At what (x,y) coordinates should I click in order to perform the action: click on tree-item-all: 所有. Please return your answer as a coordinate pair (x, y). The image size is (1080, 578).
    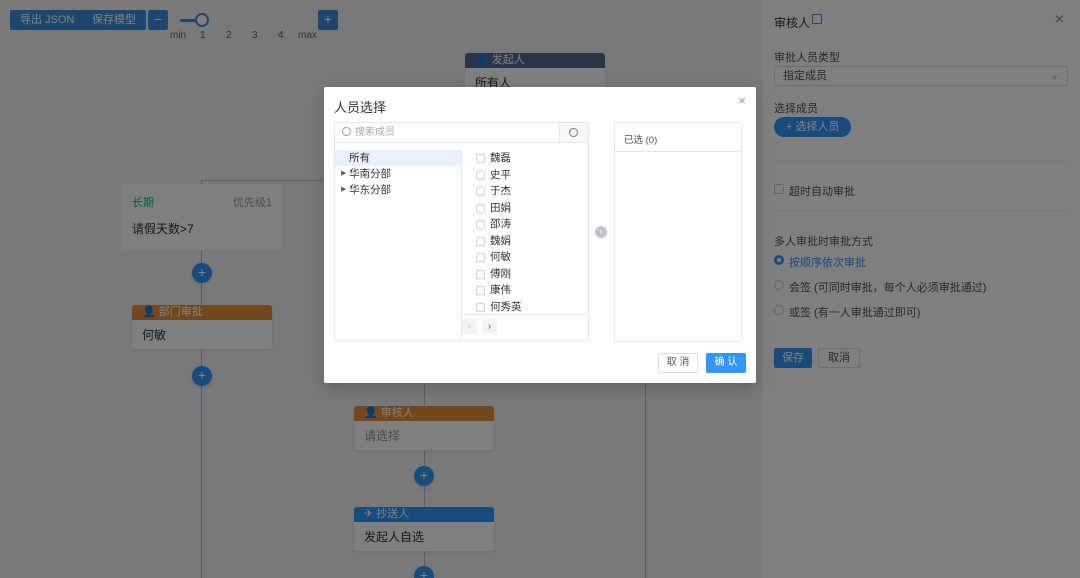
    Looking at the image, I should click on (398, 158).